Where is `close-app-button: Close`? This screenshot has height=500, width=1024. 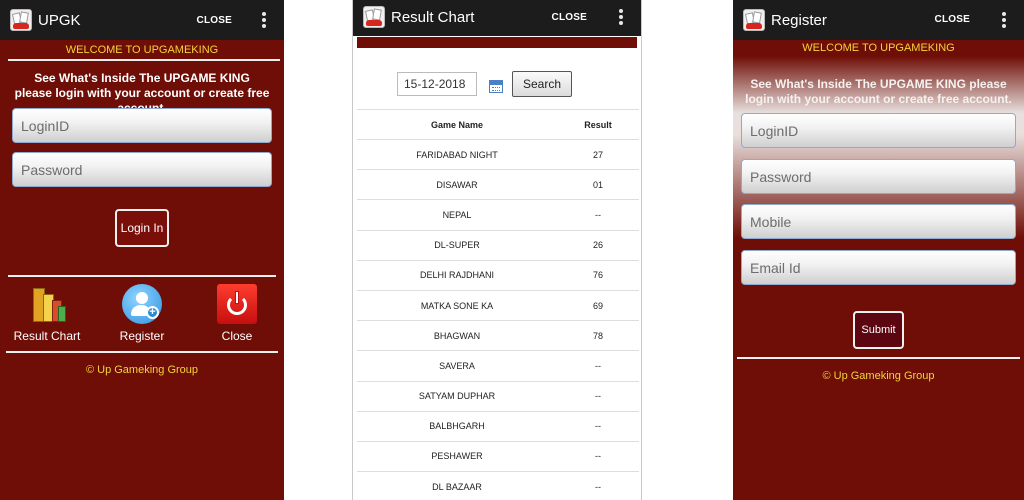 close-app-button: Close is located at coordinates (237, 313).